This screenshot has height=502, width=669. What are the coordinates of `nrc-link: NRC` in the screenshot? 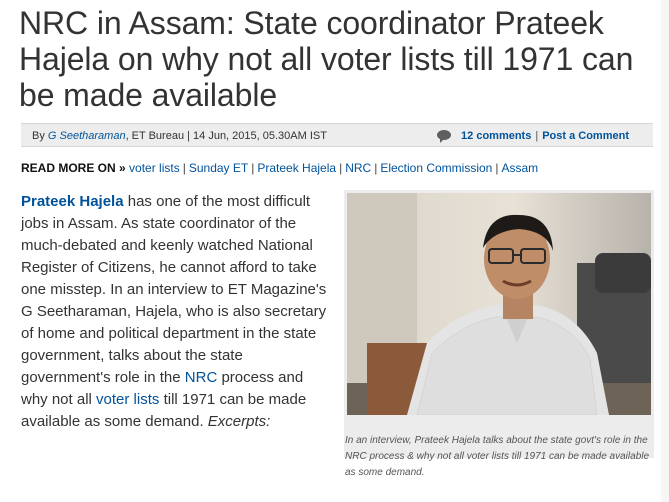 It's located at (201, 377).